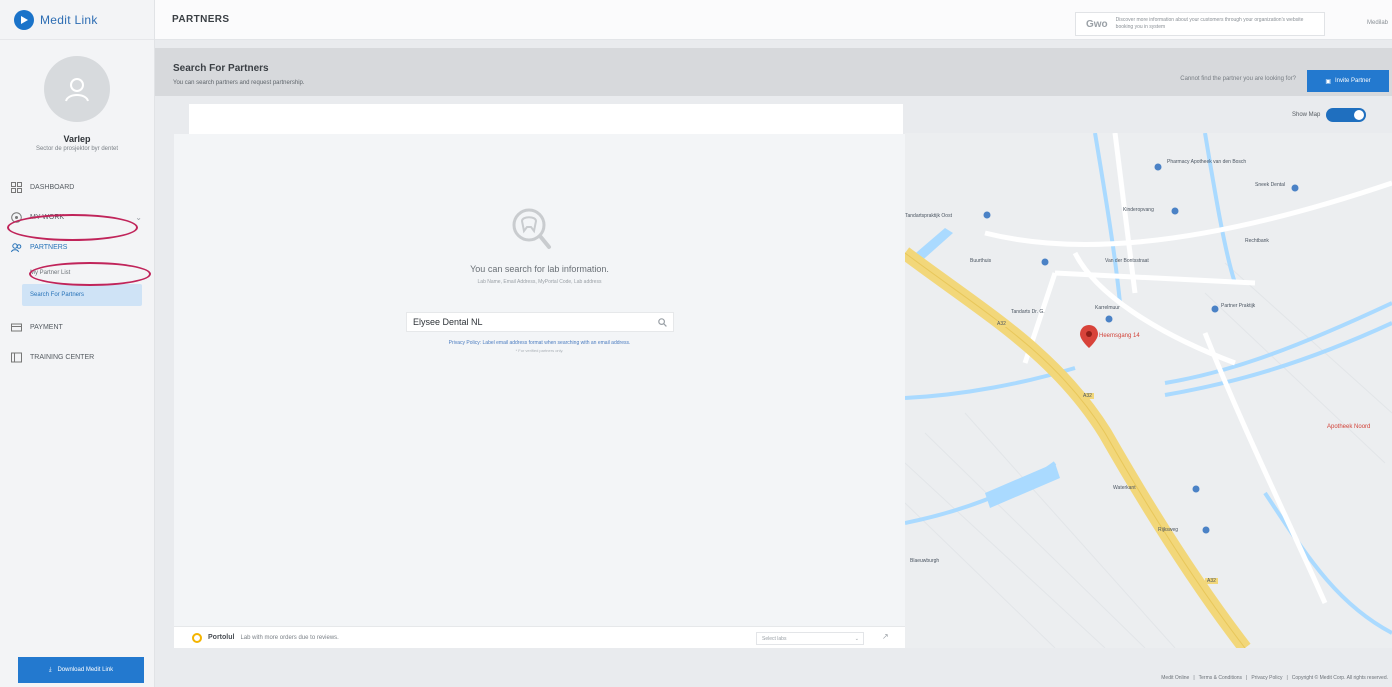  I want to click on partner-search-input, so click(533, 322).